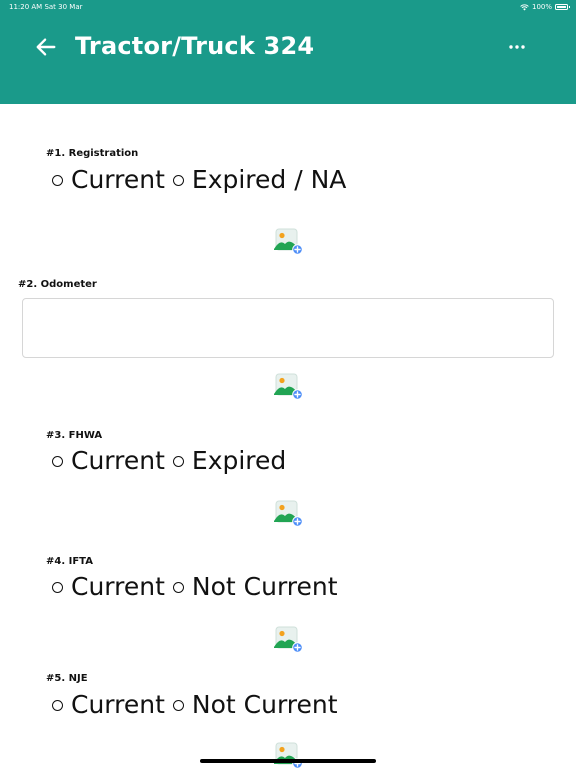  I want to click on radio-group-fhwa: Current Expired, so click(173, 461).